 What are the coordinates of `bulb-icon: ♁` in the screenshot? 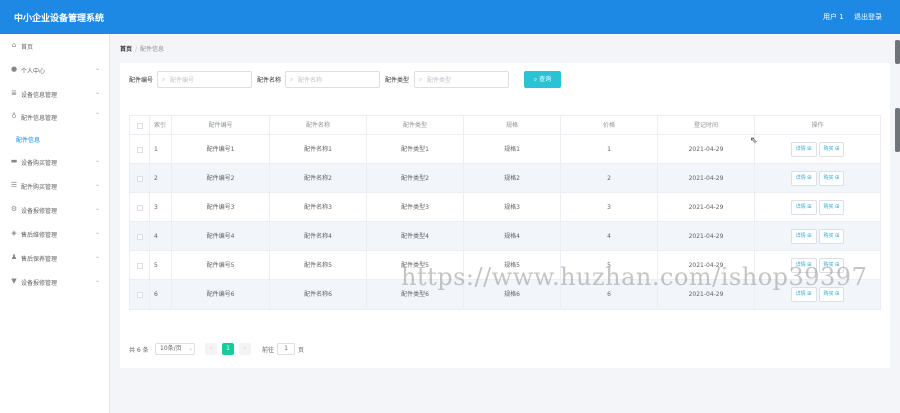 It's located at (14, 116).